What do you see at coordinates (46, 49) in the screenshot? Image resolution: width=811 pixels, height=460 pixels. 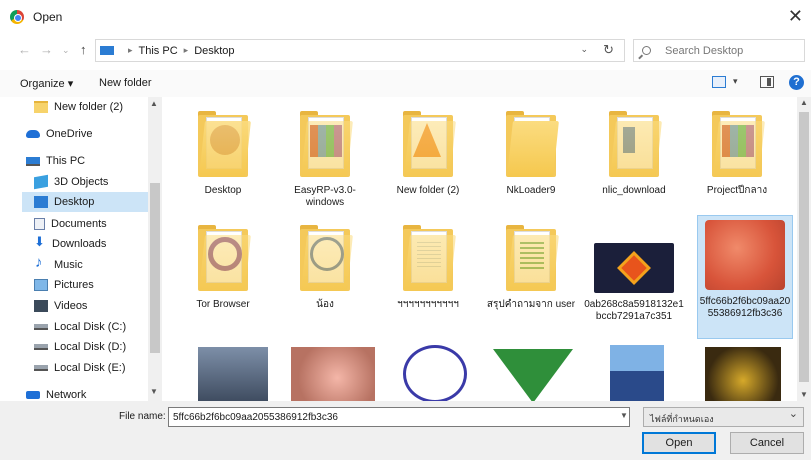 I see `forward-arrow-icon: →` at bounding box center [46, 49].